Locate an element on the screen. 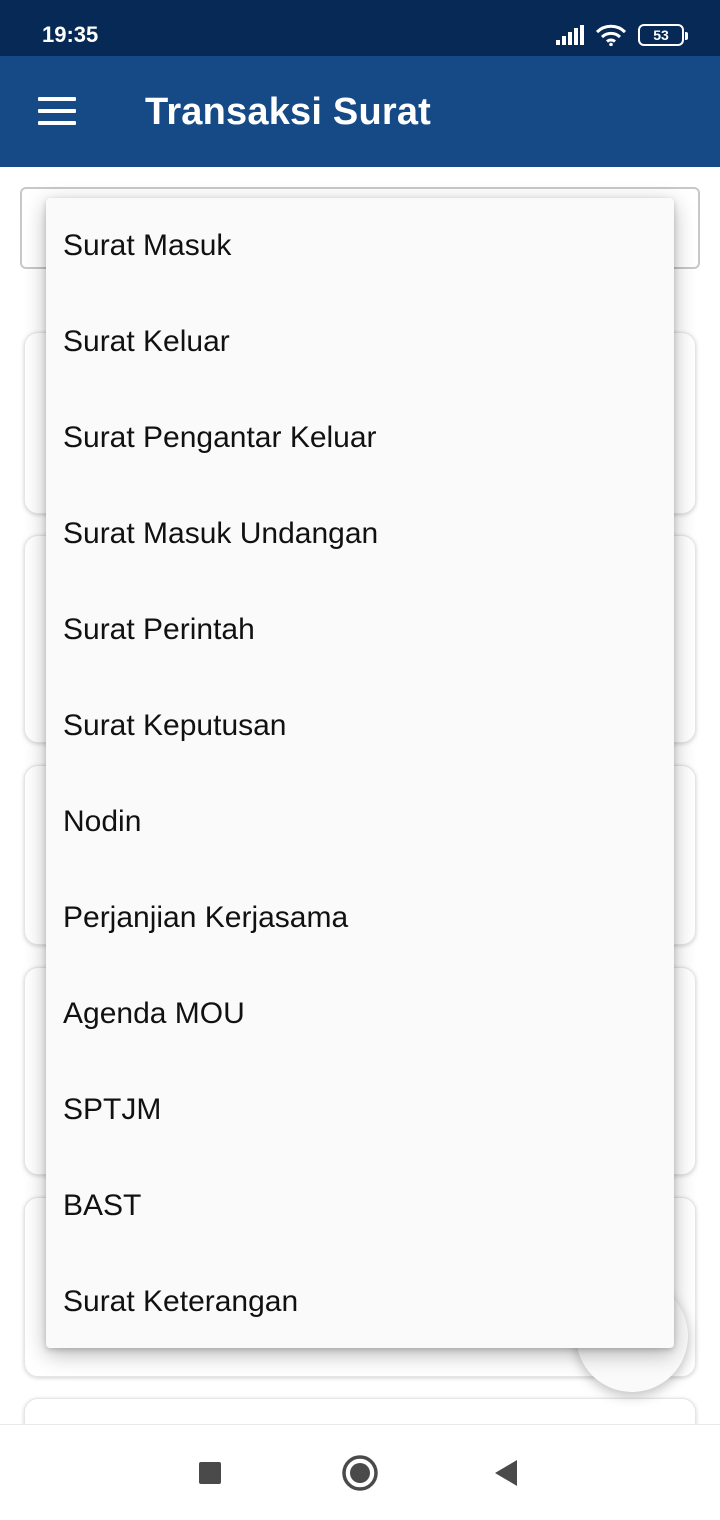 This screenshot has width=720, height=1520. recent-apps-icon is located at coordinates (210, 1473).